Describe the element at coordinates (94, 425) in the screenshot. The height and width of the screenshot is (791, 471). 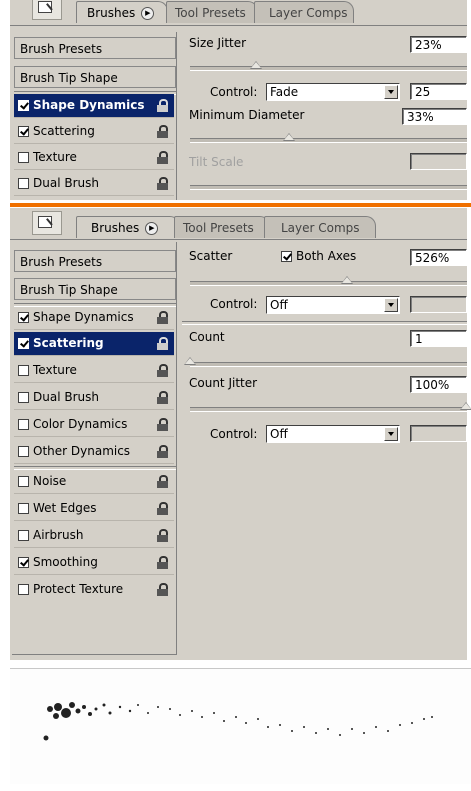
I see `sidebar-item-color-dynamics: Color Dynamics` at that location.